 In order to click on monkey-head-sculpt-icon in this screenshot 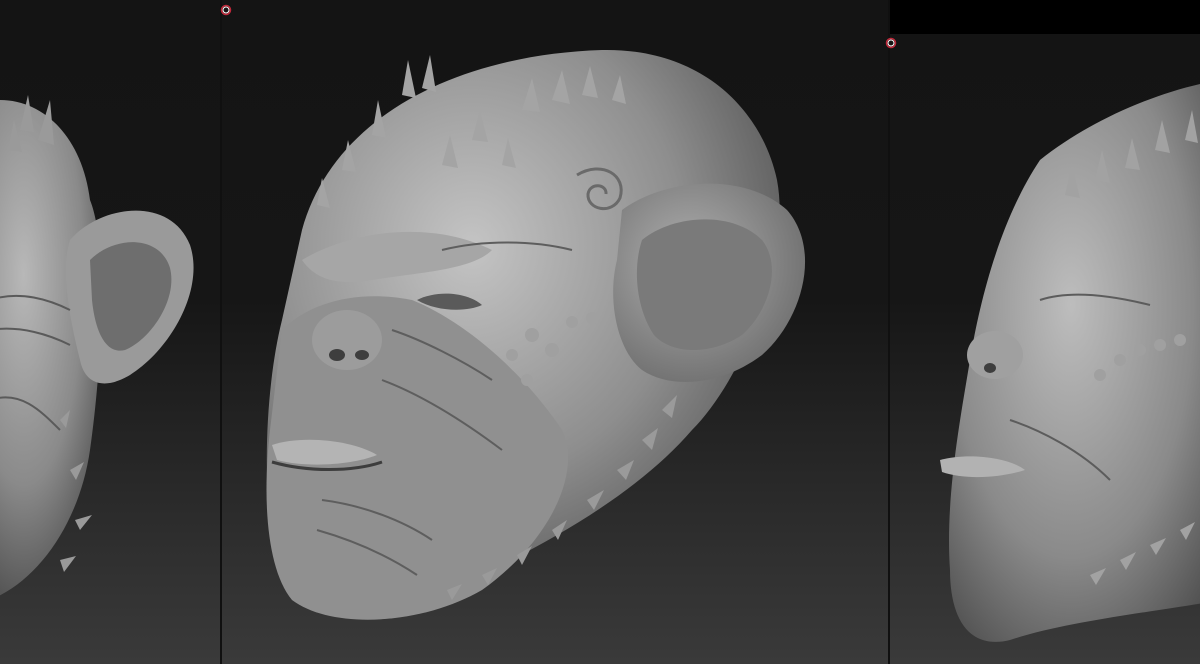, I will do `click(97, 345)`.